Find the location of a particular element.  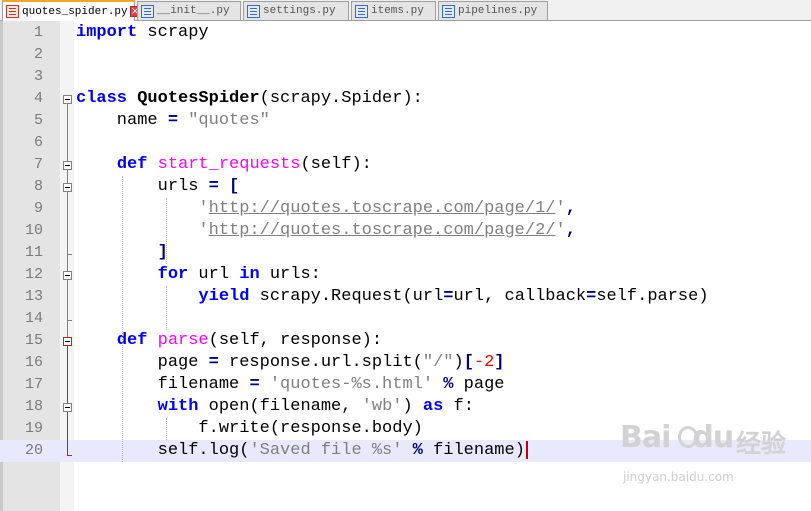

code-line: 3 is located at coordinates (405, 77).